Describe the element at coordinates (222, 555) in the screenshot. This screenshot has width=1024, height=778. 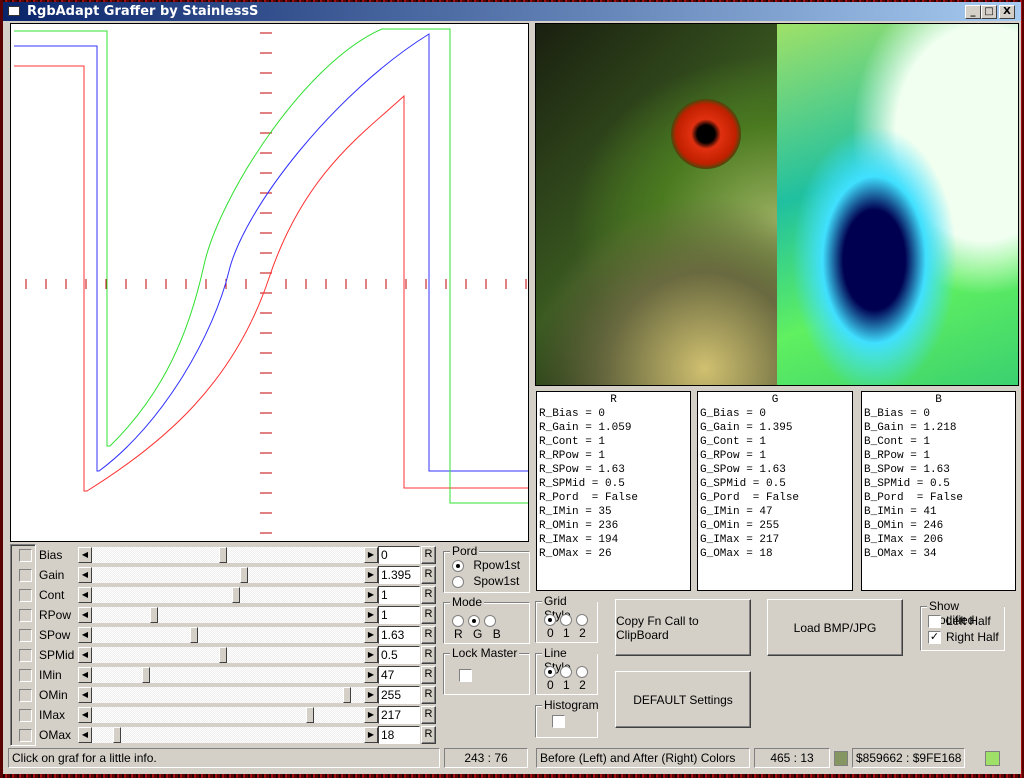
I see `bias-slider-thumb` at that location.